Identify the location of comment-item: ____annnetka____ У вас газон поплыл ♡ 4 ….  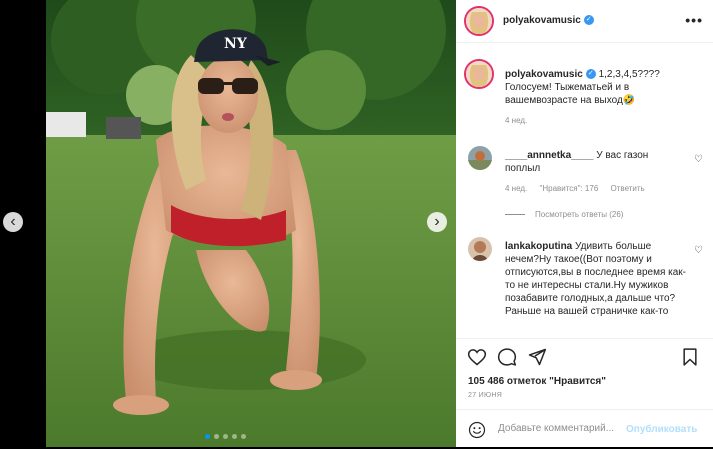
(588, 186).